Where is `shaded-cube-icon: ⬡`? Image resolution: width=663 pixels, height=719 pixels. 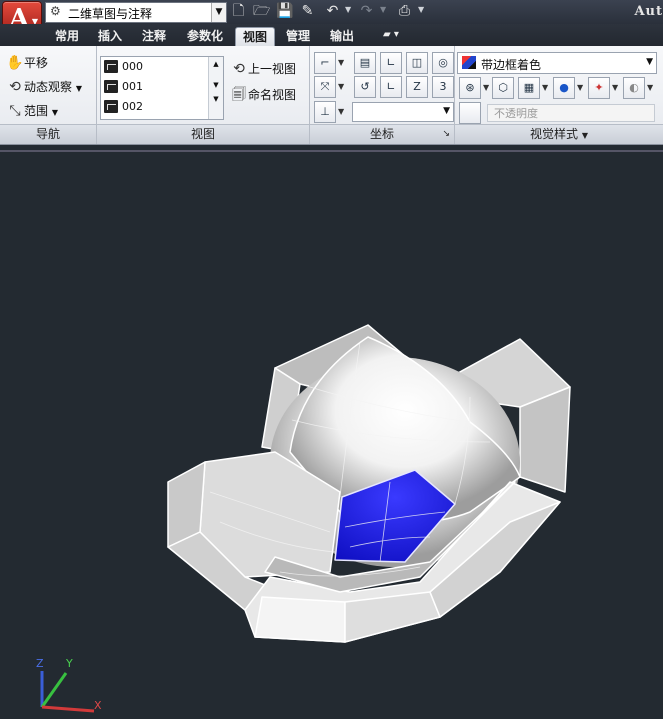
shaded-cube-icon: ⬡ is located at coordinates (503, 88).